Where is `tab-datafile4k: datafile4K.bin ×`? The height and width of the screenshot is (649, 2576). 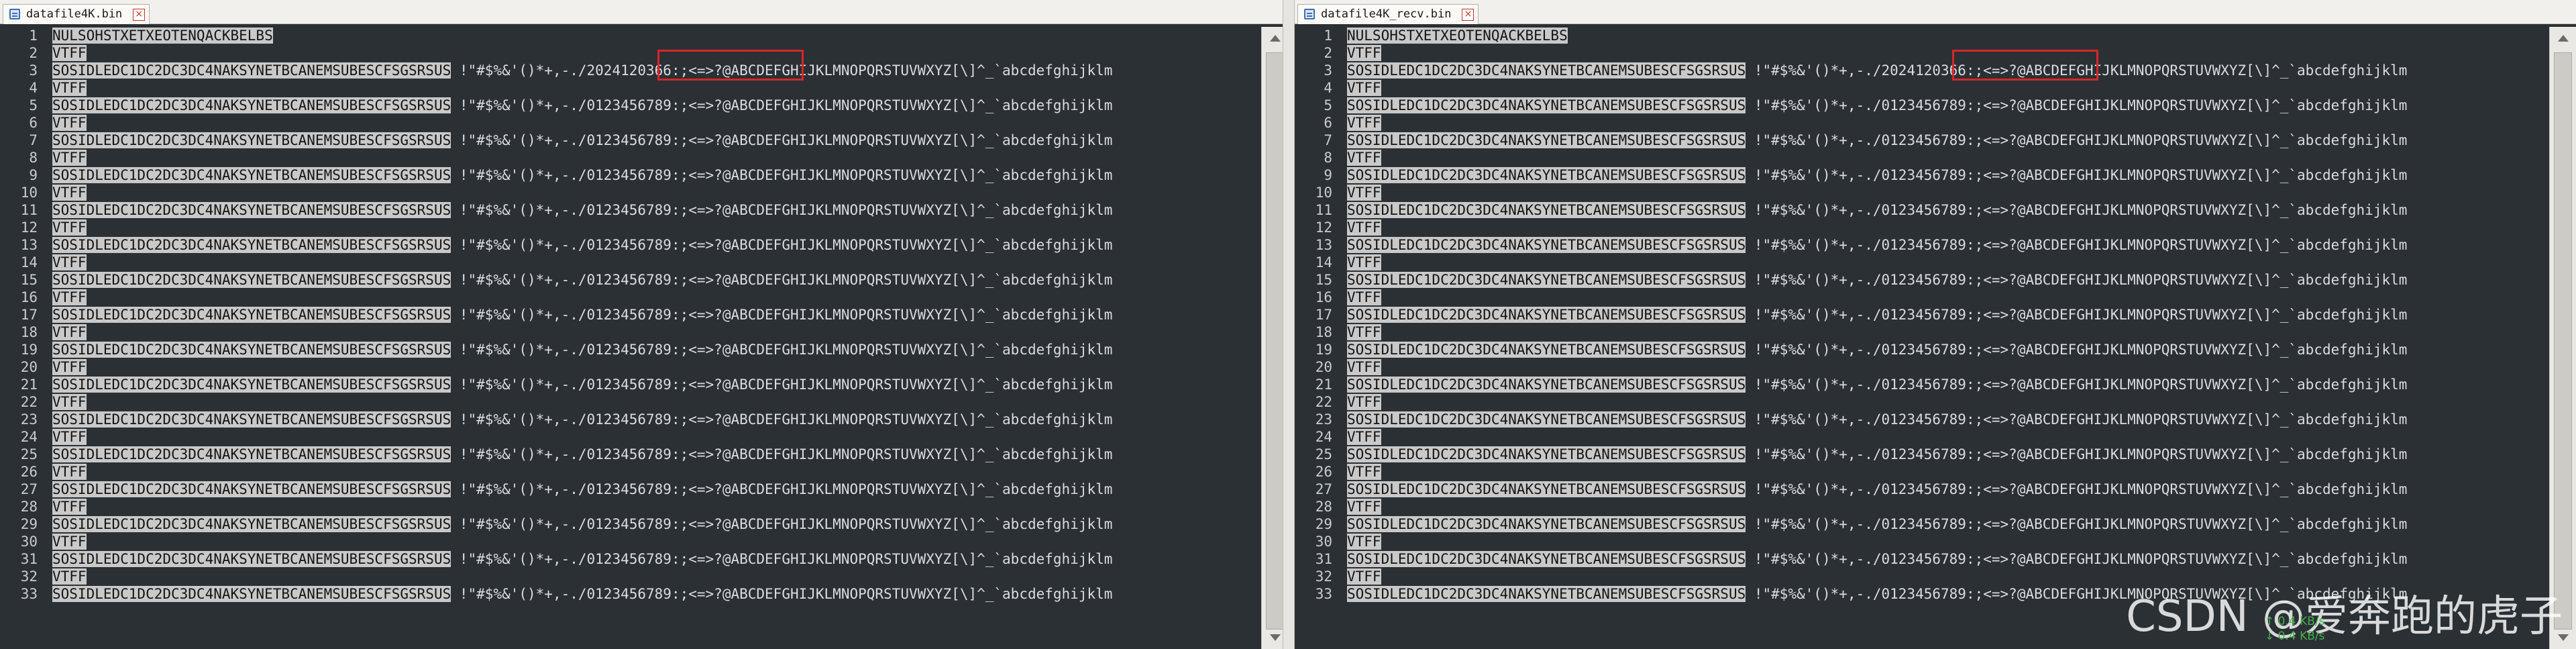
tab-datafile4k: datafile4K.bin × is located at coordinates (76, 14).